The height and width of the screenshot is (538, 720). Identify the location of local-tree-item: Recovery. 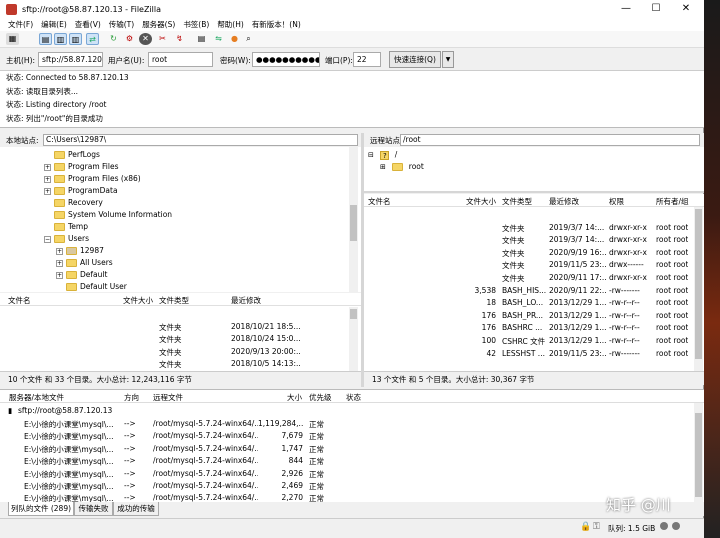
(78, 203).